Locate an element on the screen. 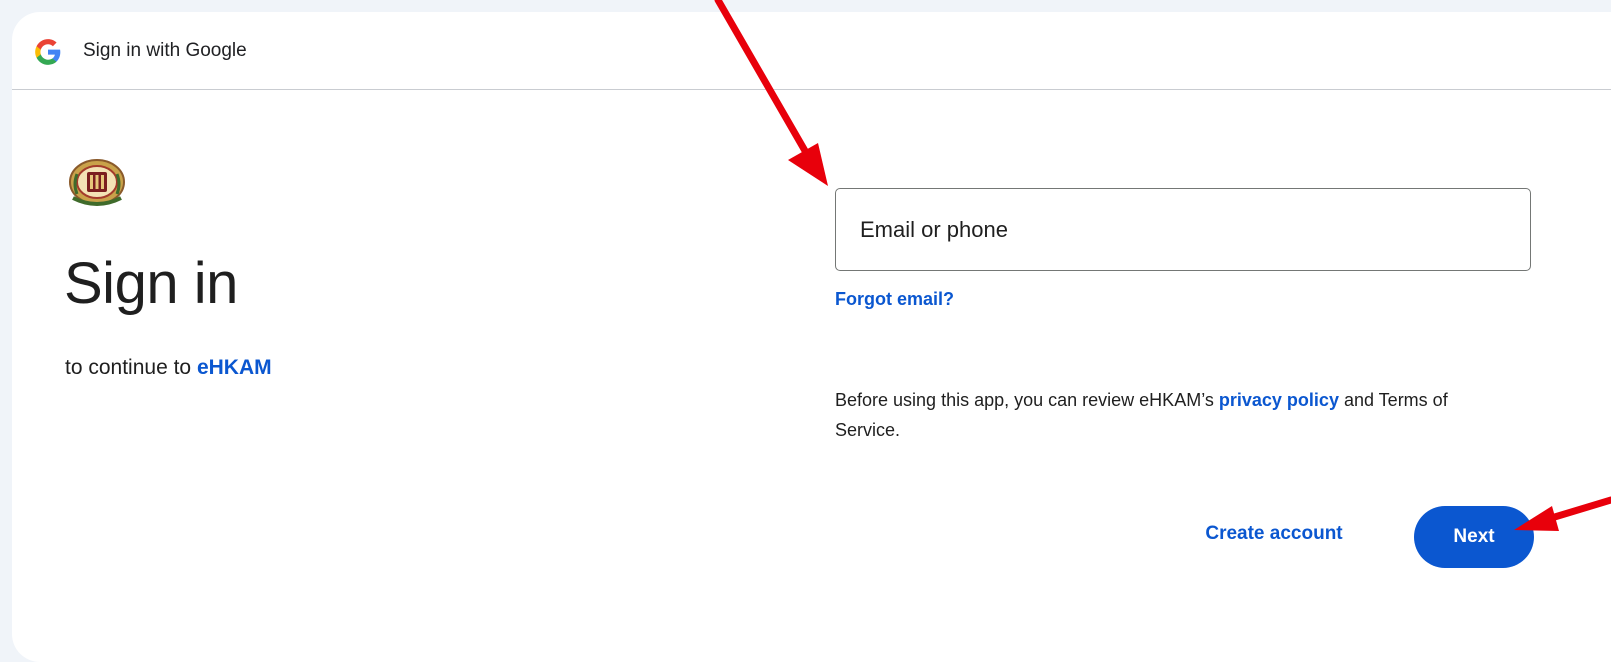 The width and height of the screenshot is (1611, 662). email-or-phone-input is located at coordinates (1183, 229).